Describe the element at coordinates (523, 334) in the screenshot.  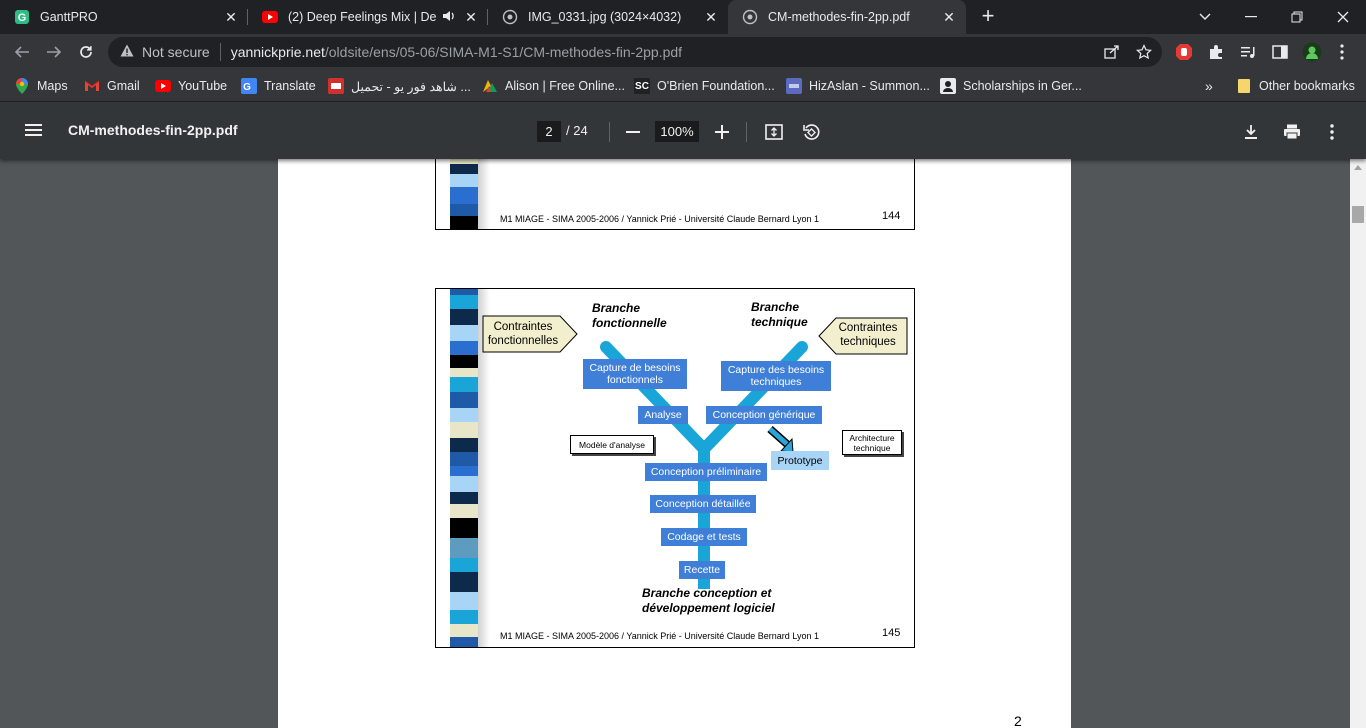
I see `constraints-functional-label: Contraintes fonctionnelles` at that location.